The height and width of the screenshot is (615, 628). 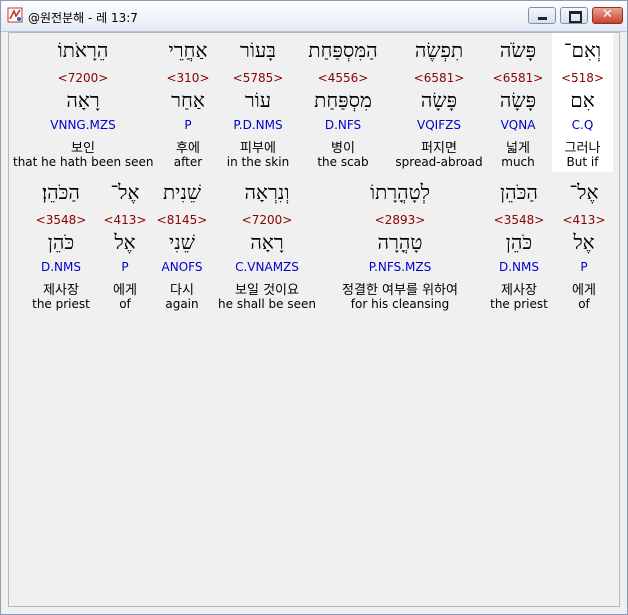 What do you see at coordinates (188, 100) in the screenshot?
I see `hebrew-root: אַחַר` at bounding box center [188, 100].